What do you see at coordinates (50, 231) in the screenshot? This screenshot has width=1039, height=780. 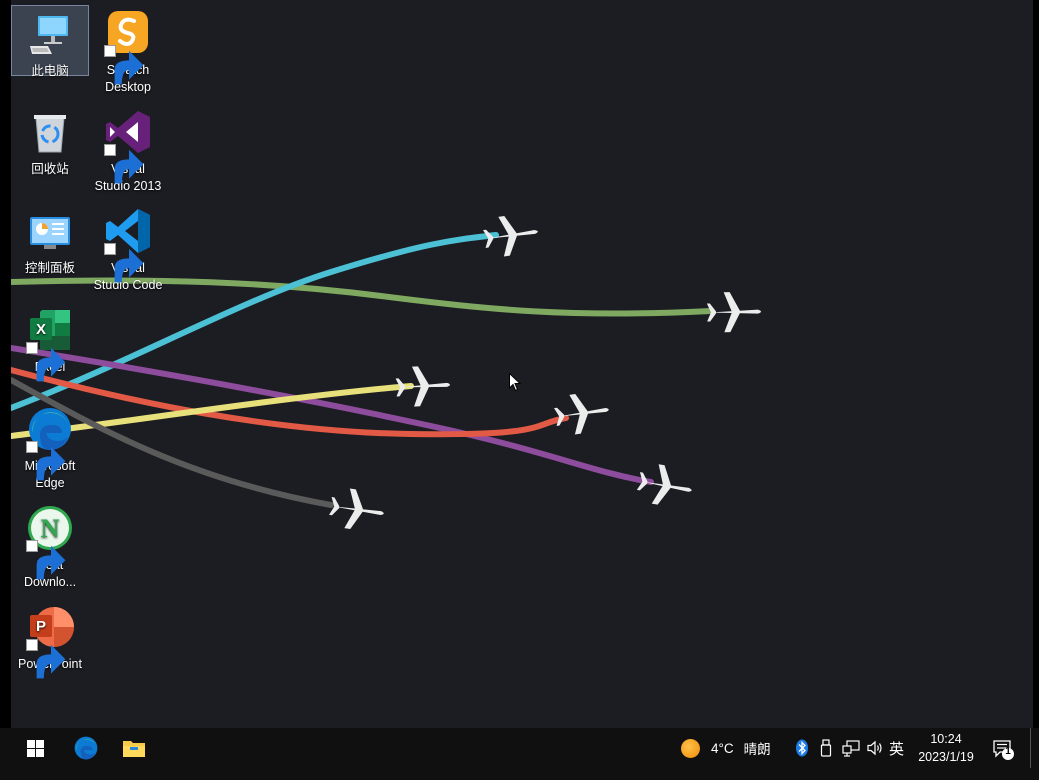 I see `control-panel-icon` at bounding box center [50, 231].